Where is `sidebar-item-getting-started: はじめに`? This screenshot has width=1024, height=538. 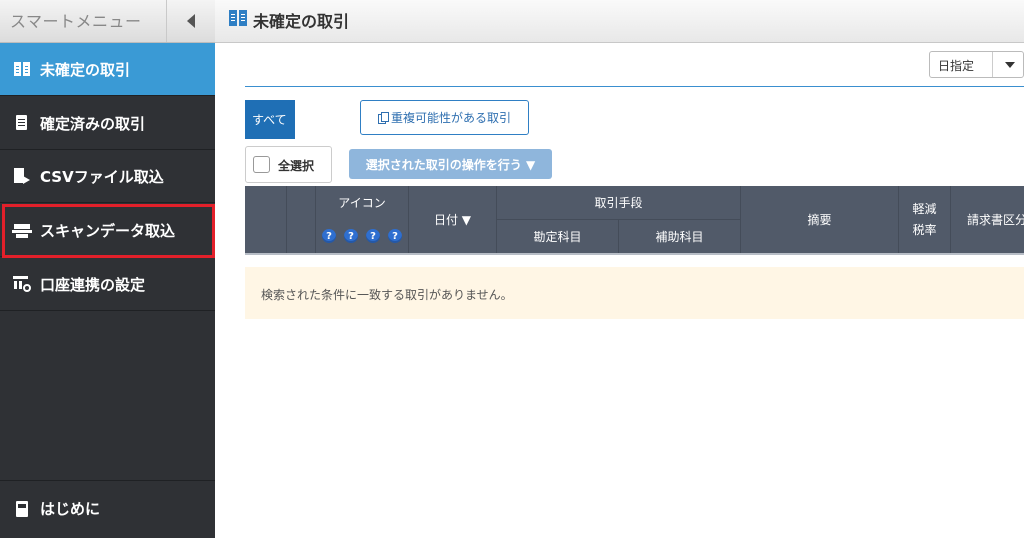
sidebar-item-getting-started: はじめに is located at coordinates (107, 508).